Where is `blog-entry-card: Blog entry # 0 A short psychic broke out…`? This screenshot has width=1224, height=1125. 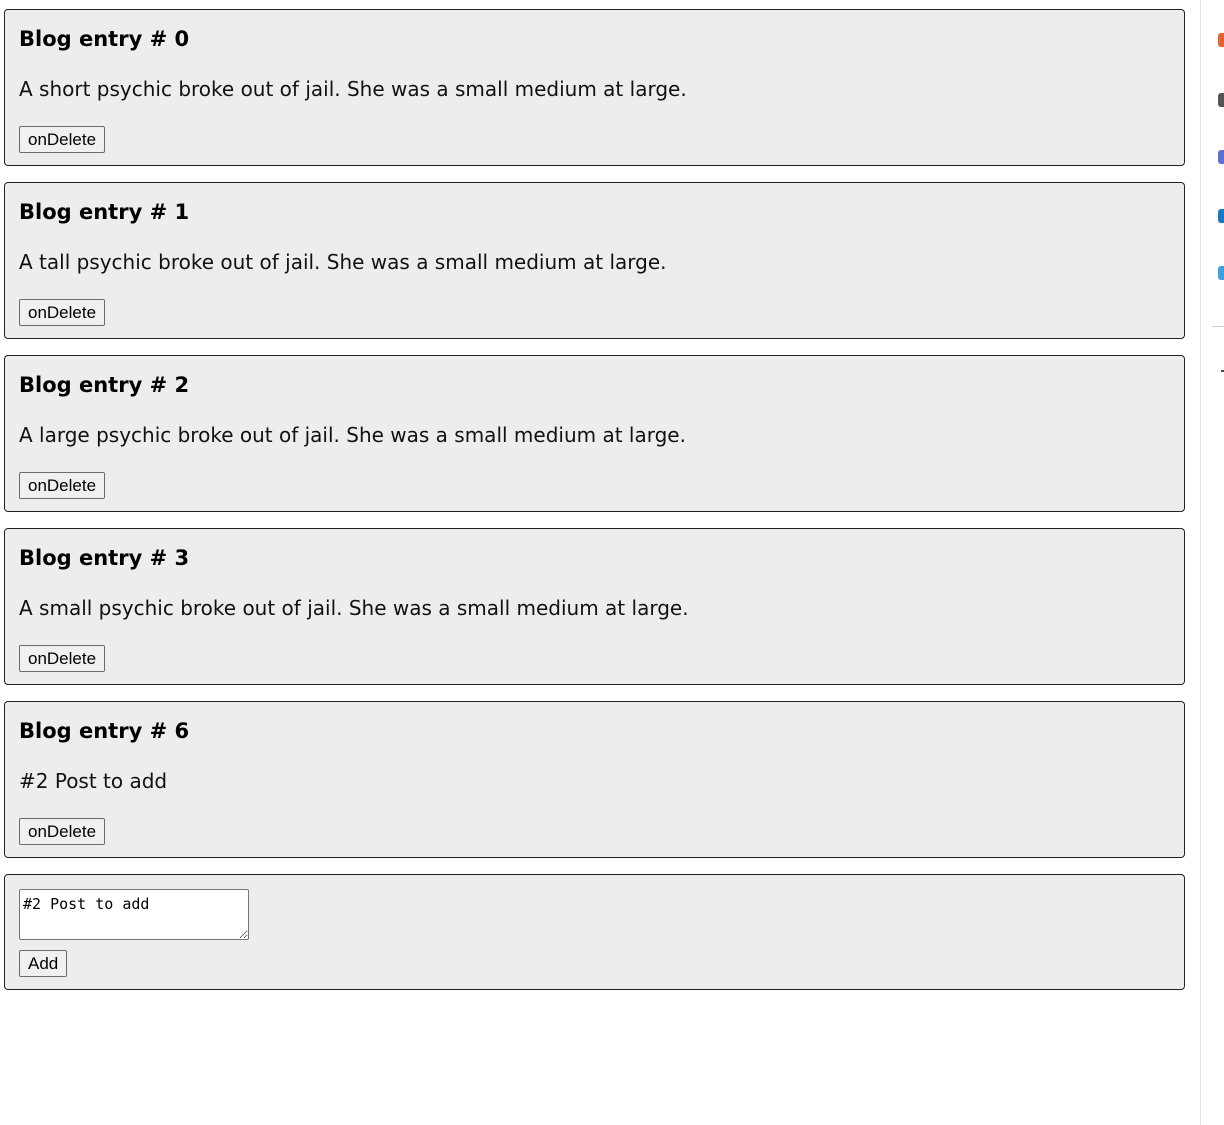 blog-entry-card: Blog entry # 0 A short psychic broke out… is located at coordinates (594, 87).